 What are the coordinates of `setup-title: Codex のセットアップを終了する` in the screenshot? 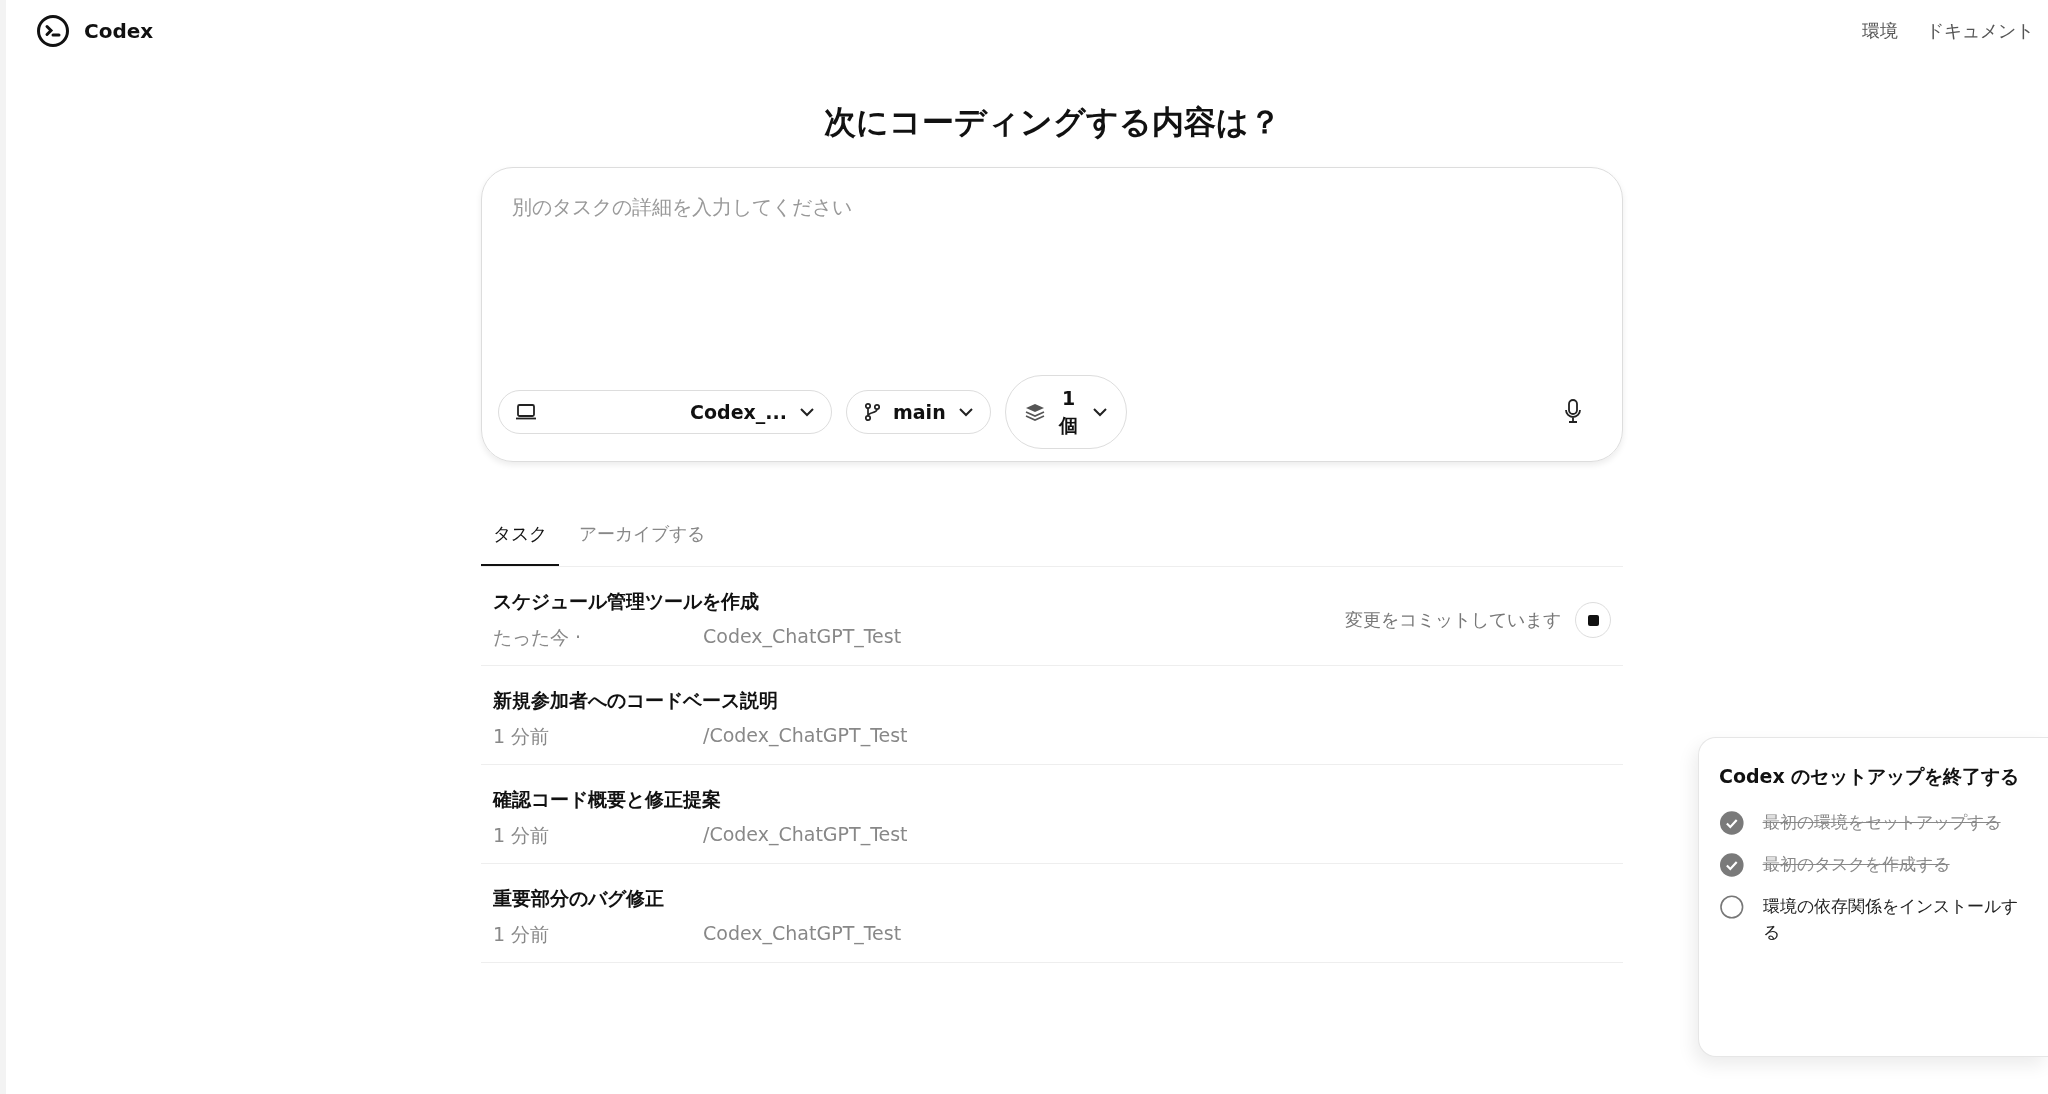 It's located at (1870, 776).